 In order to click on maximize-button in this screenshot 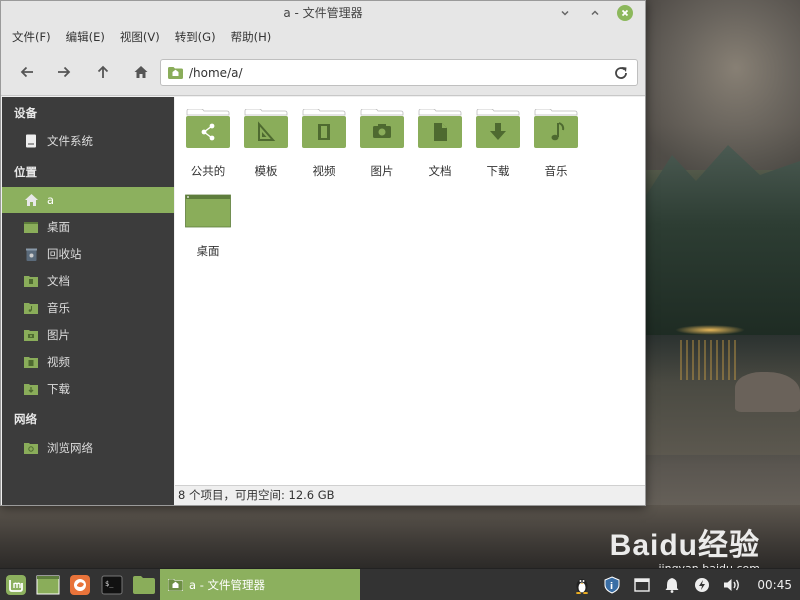, I will do `click(595, 13)`.